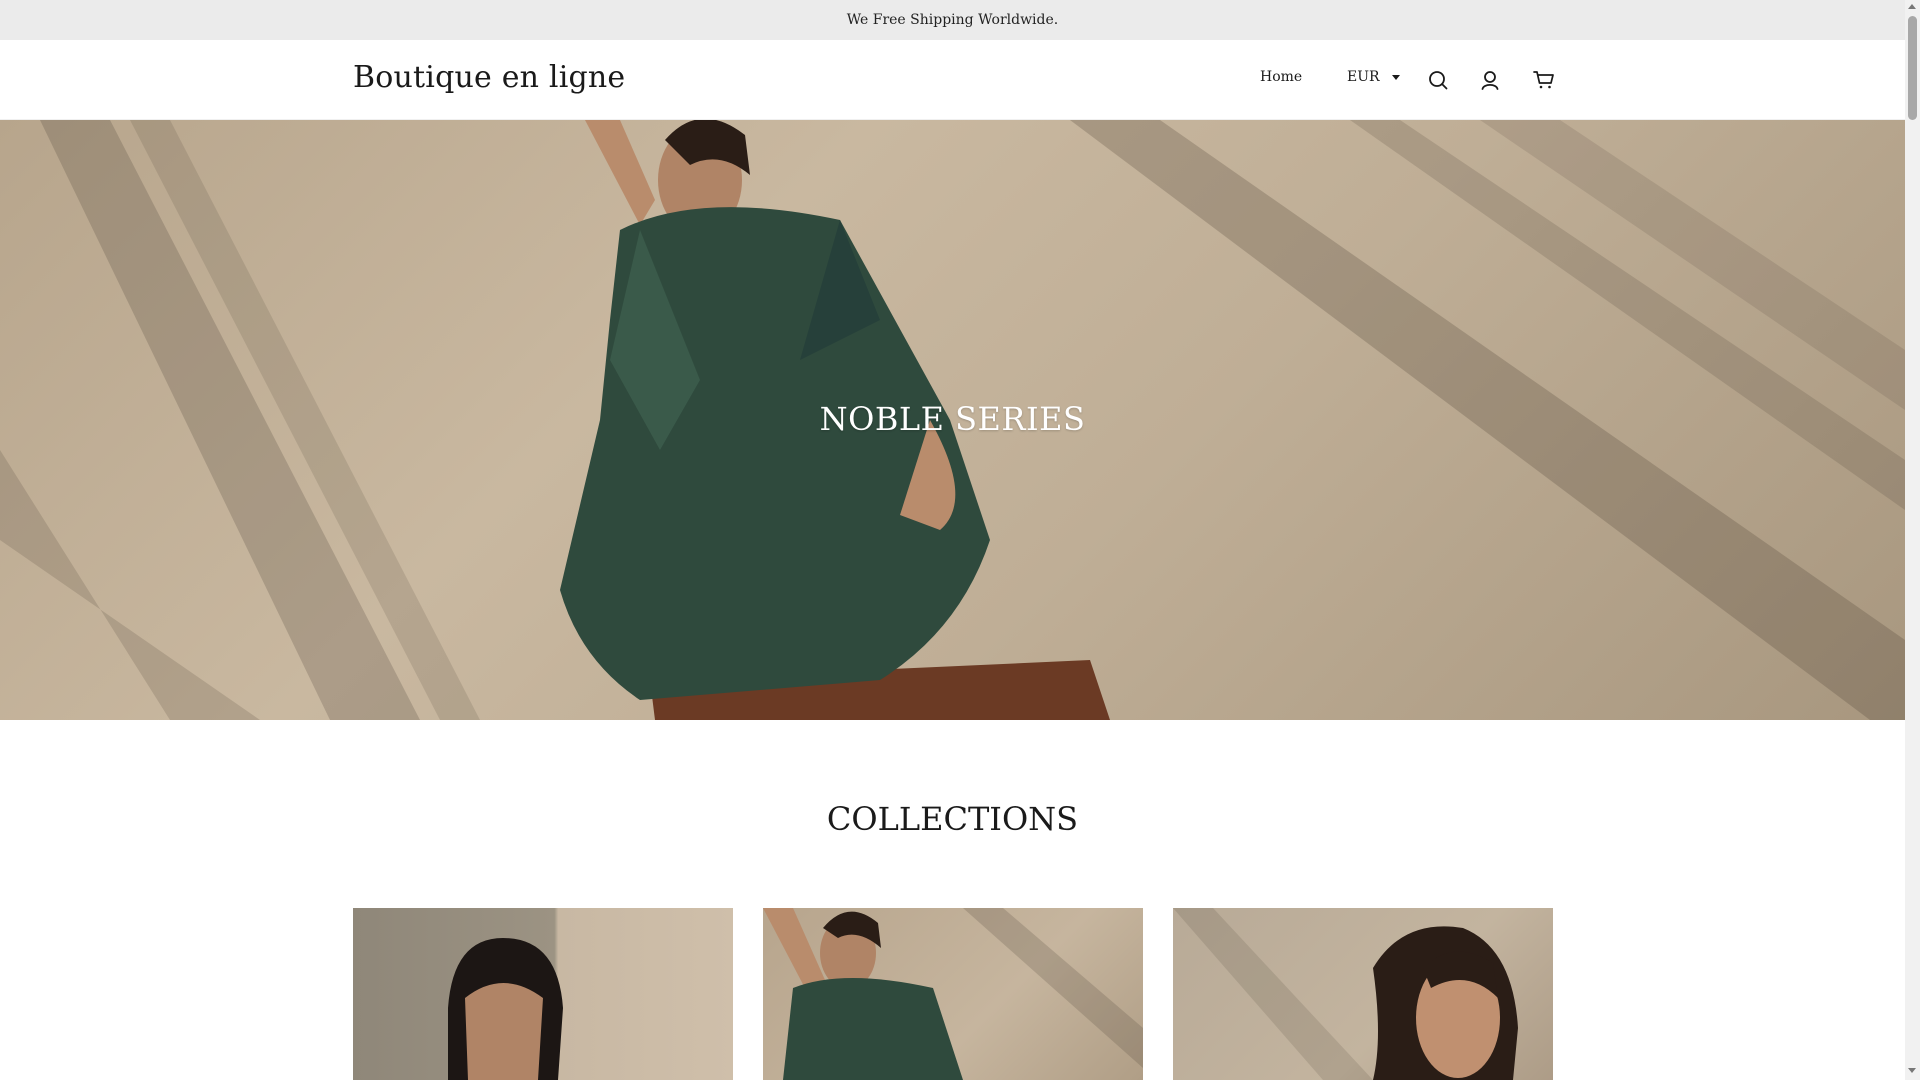  I want to click on collections-heading: COLLECTIONS, so click(952, 819).